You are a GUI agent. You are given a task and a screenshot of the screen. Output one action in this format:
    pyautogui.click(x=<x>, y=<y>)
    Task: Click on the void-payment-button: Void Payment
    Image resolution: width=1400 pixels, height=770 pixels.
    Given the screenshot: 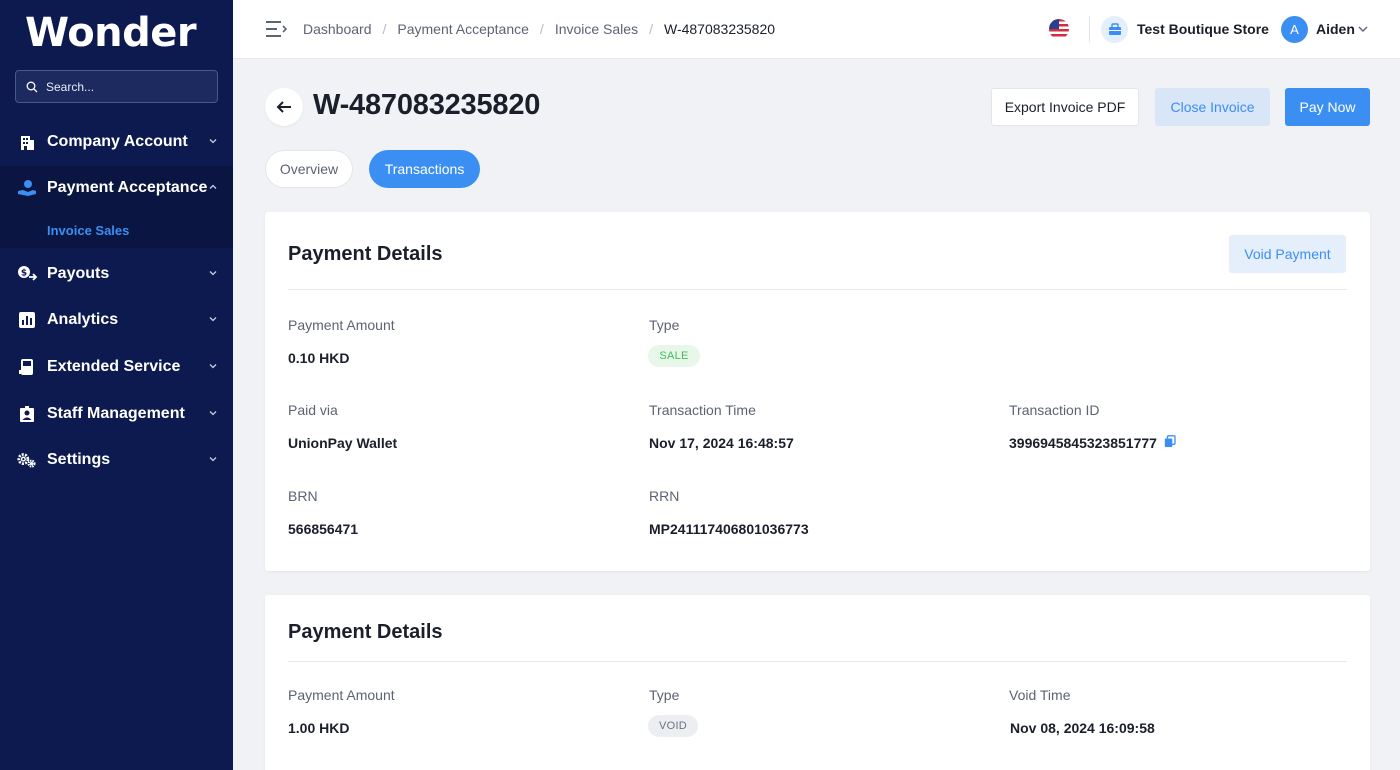 What is the action you would take?
    pyautogui.click(x=1287, y=254)
    